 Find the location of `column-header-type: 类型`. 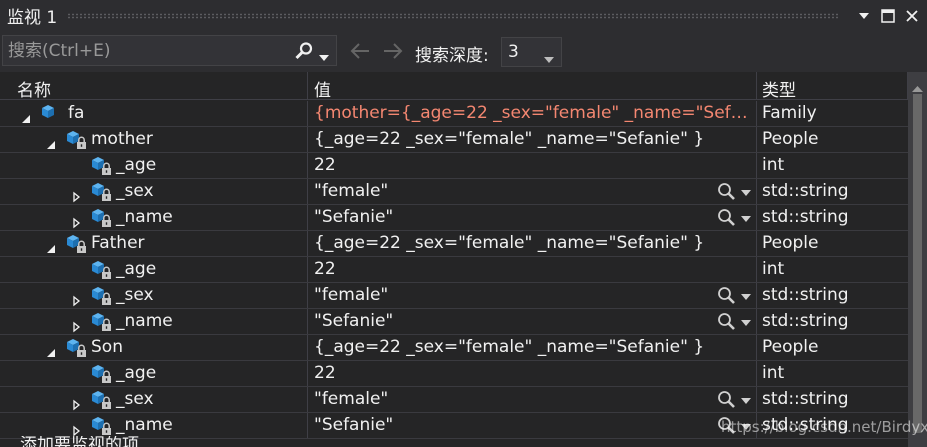

column-header-type: 类型 is located at coordinates (832, 86).